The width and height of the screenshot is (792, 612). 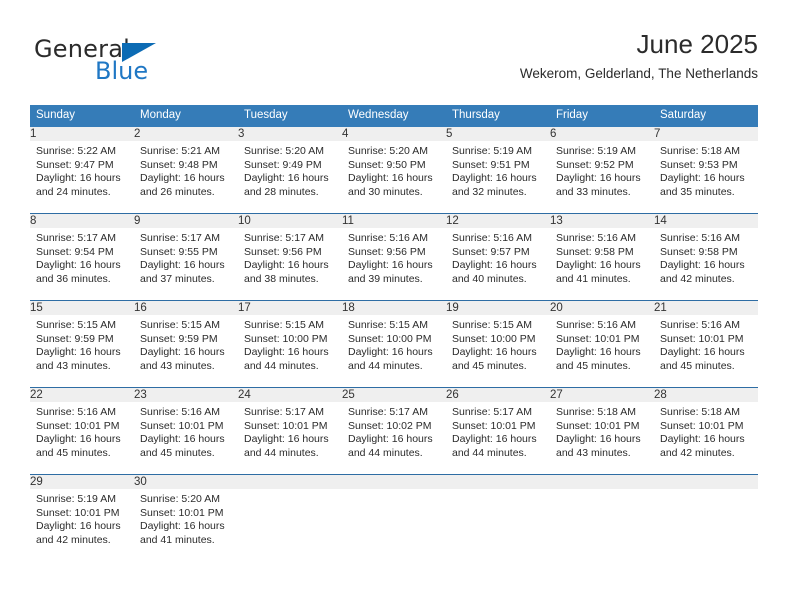 What do you see at coordinates (290, 481) in the screenshot?
I see `day-number-empty` at bounding box center [290, 481].